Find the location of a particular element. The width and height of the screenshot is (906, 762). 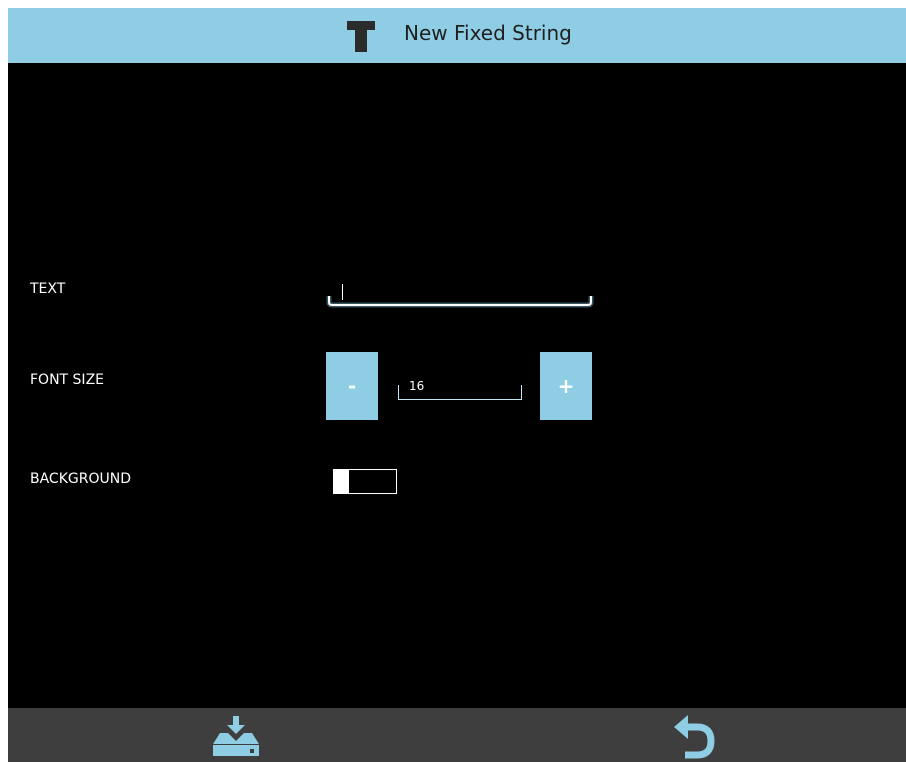

text-format-icon is located at coordinates (361, 36).